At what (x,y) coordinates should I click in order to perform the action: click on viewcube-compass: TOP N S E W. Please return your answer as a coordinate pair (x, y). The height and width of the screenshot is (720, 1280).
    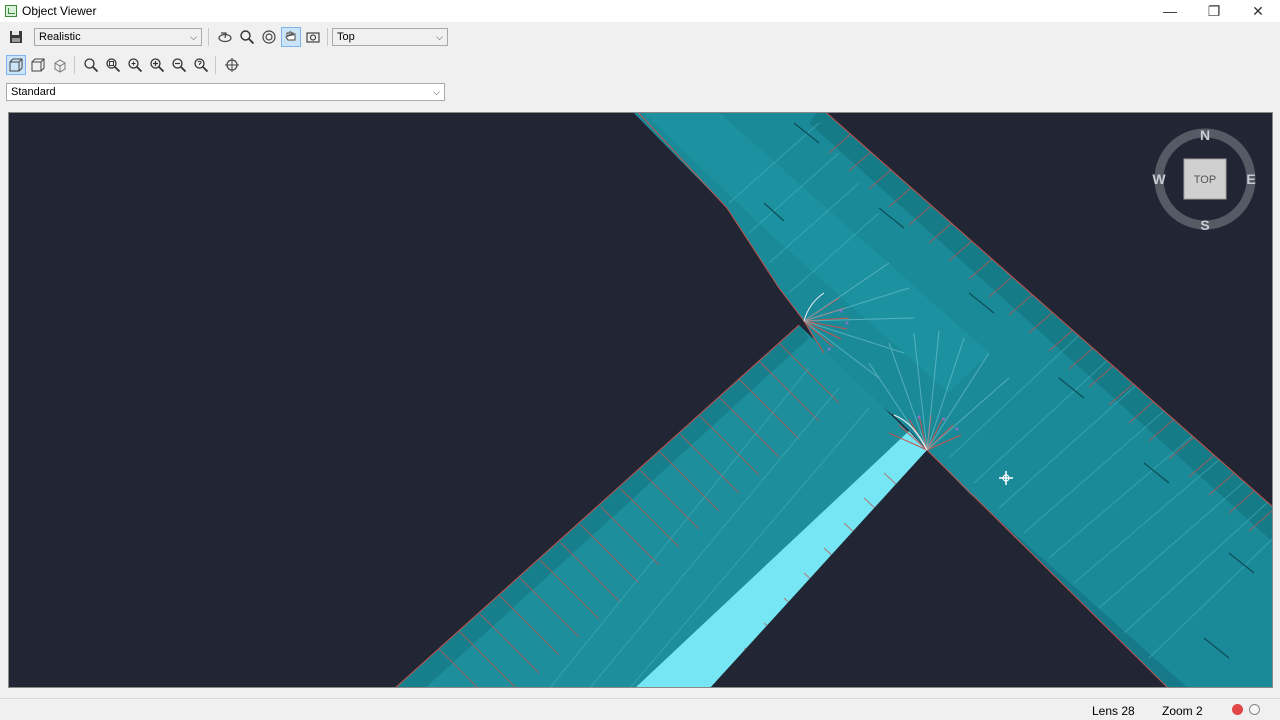
    Looking at the image, I should click on (1204, 180).